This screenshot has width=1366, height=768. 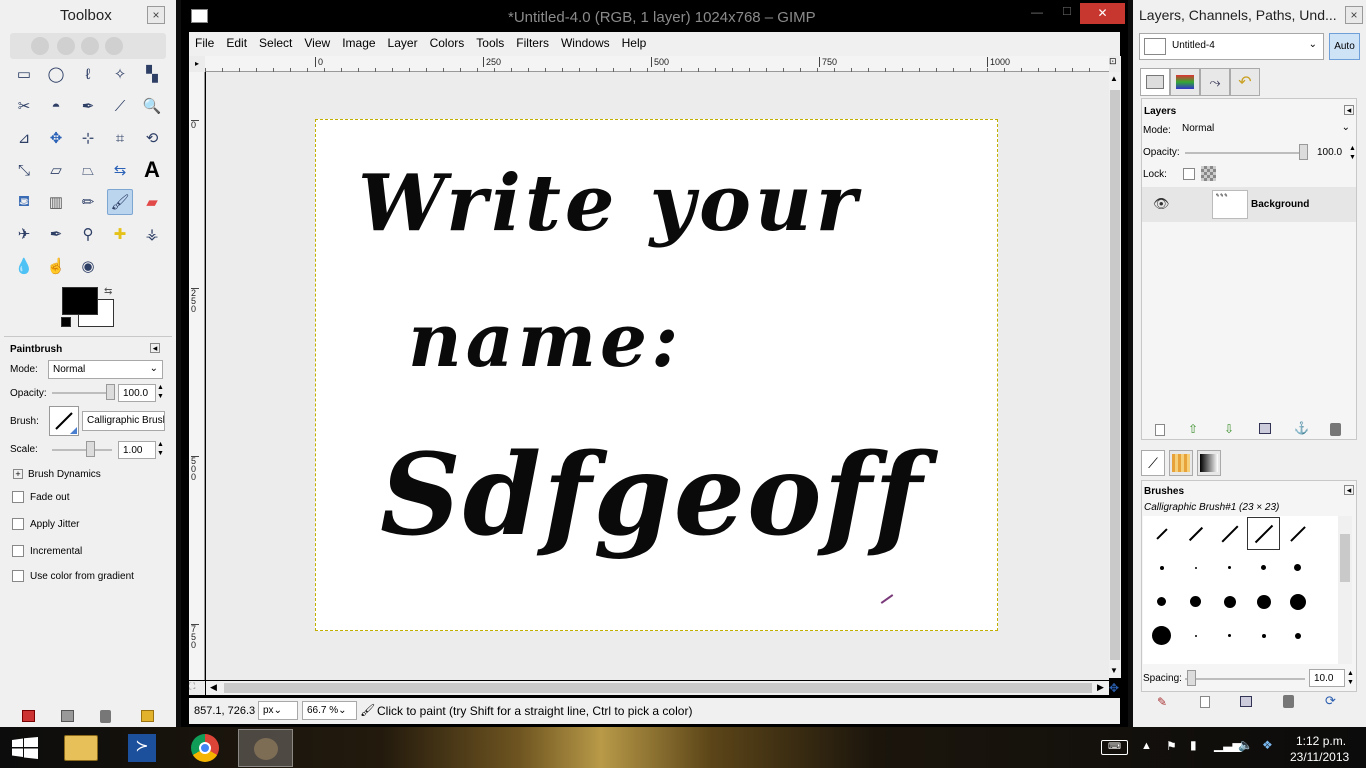 What do you see at coordinates (88, 234) in the screenshot?
I see `clone-icon: ⚲` at bounding box center [88, 234].